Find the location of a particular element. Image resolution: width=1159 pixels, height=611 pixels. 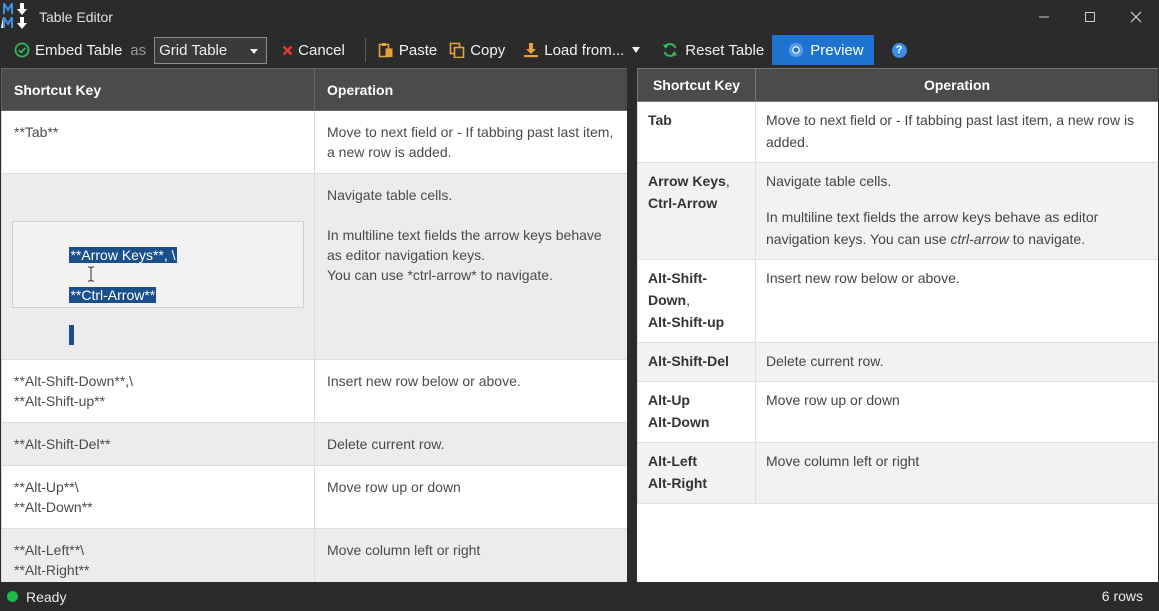

close-window-button is located at coordinates (1136, 16).